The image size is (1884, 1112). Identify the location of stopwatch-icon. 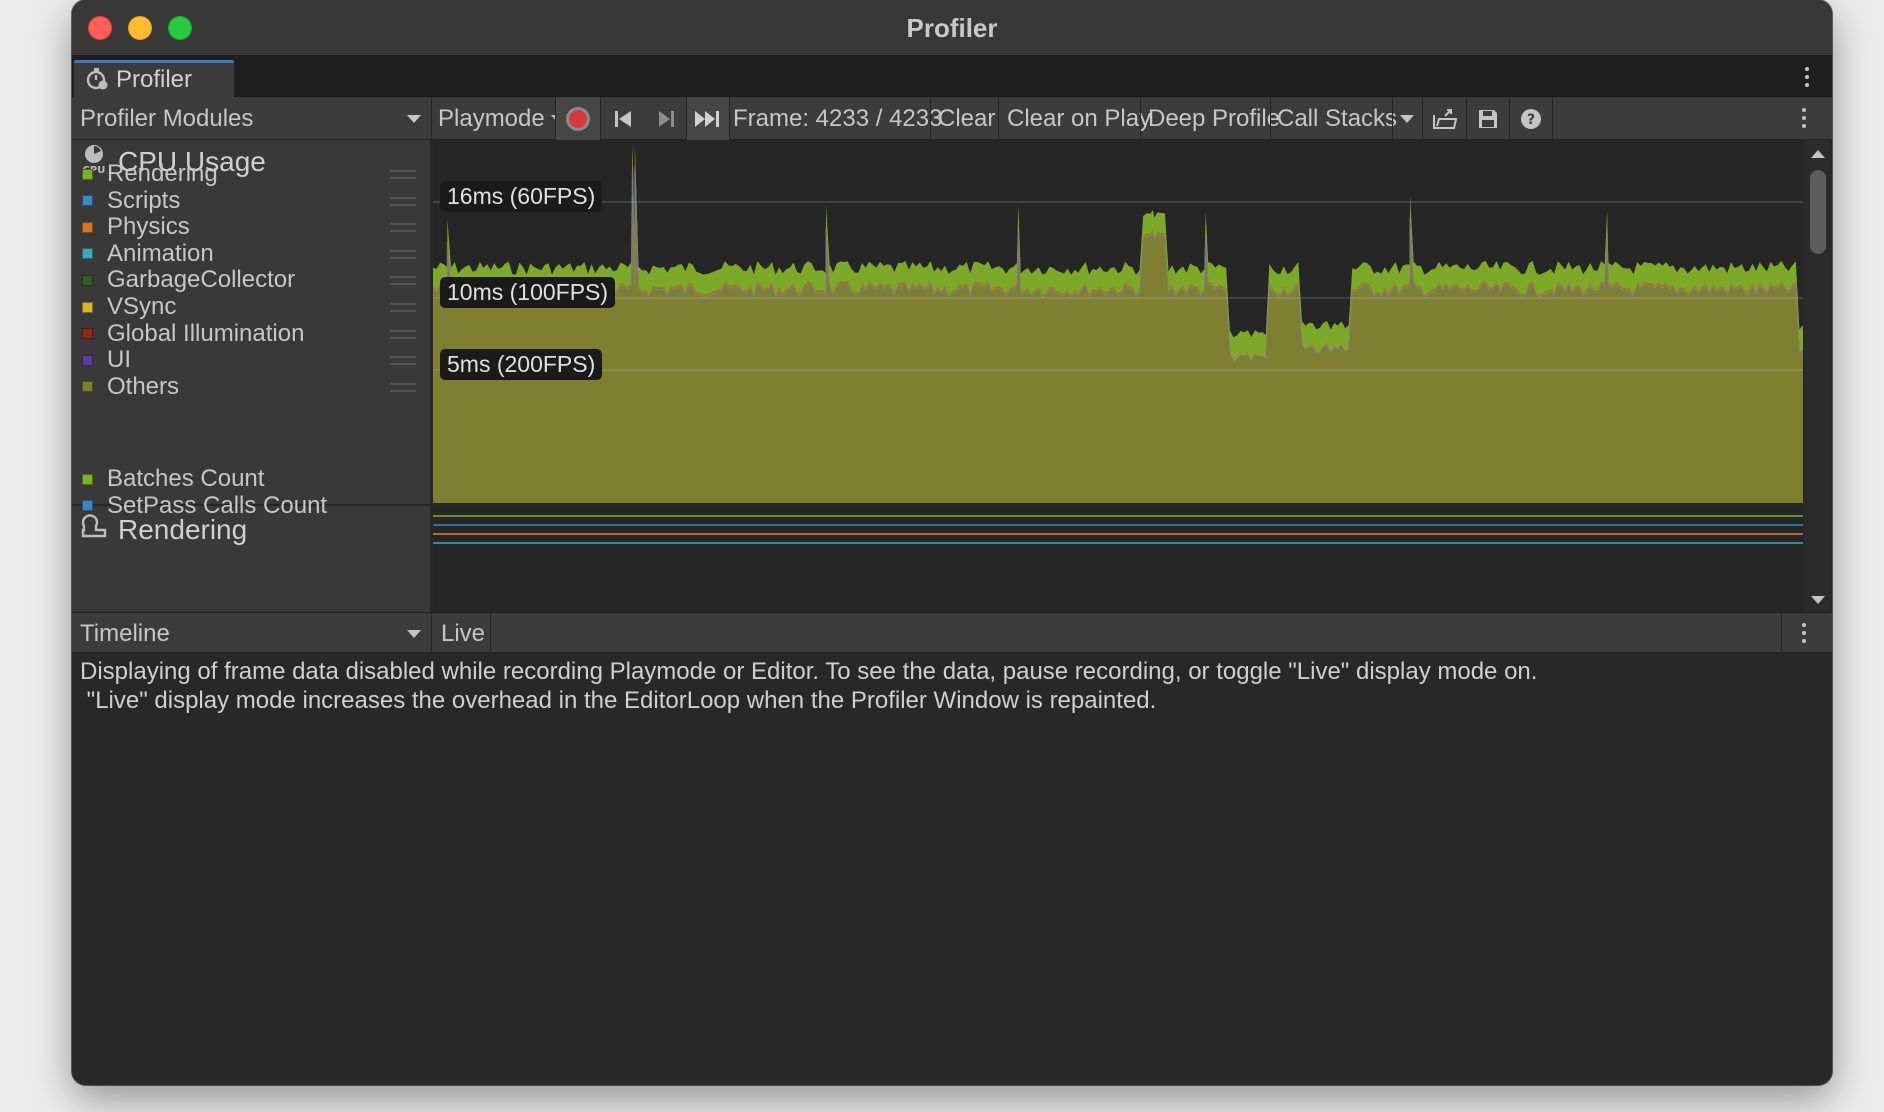
(97, 80).